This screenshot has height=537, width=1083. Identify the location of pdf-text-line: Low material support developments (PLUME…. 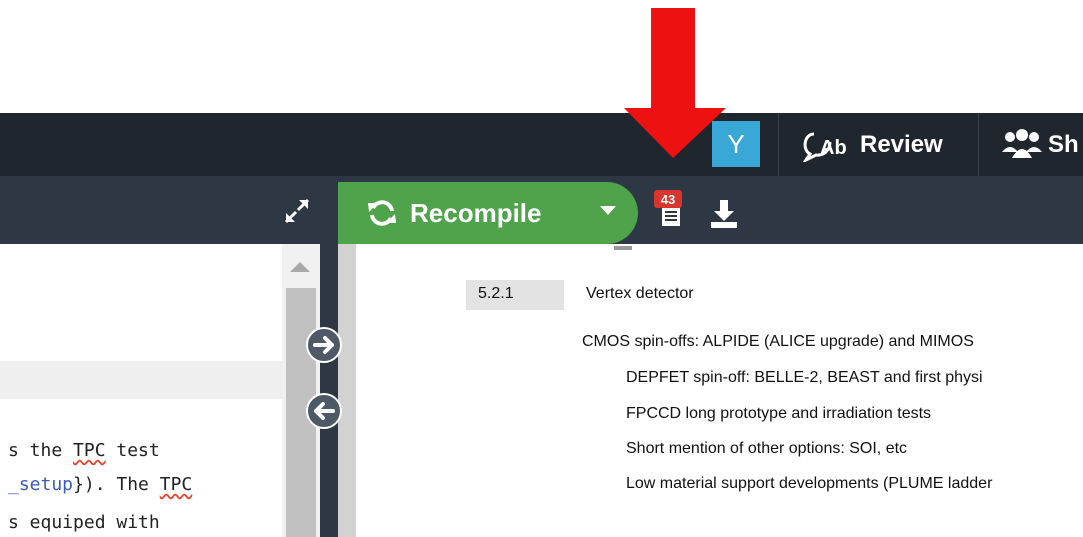
(809, 483).